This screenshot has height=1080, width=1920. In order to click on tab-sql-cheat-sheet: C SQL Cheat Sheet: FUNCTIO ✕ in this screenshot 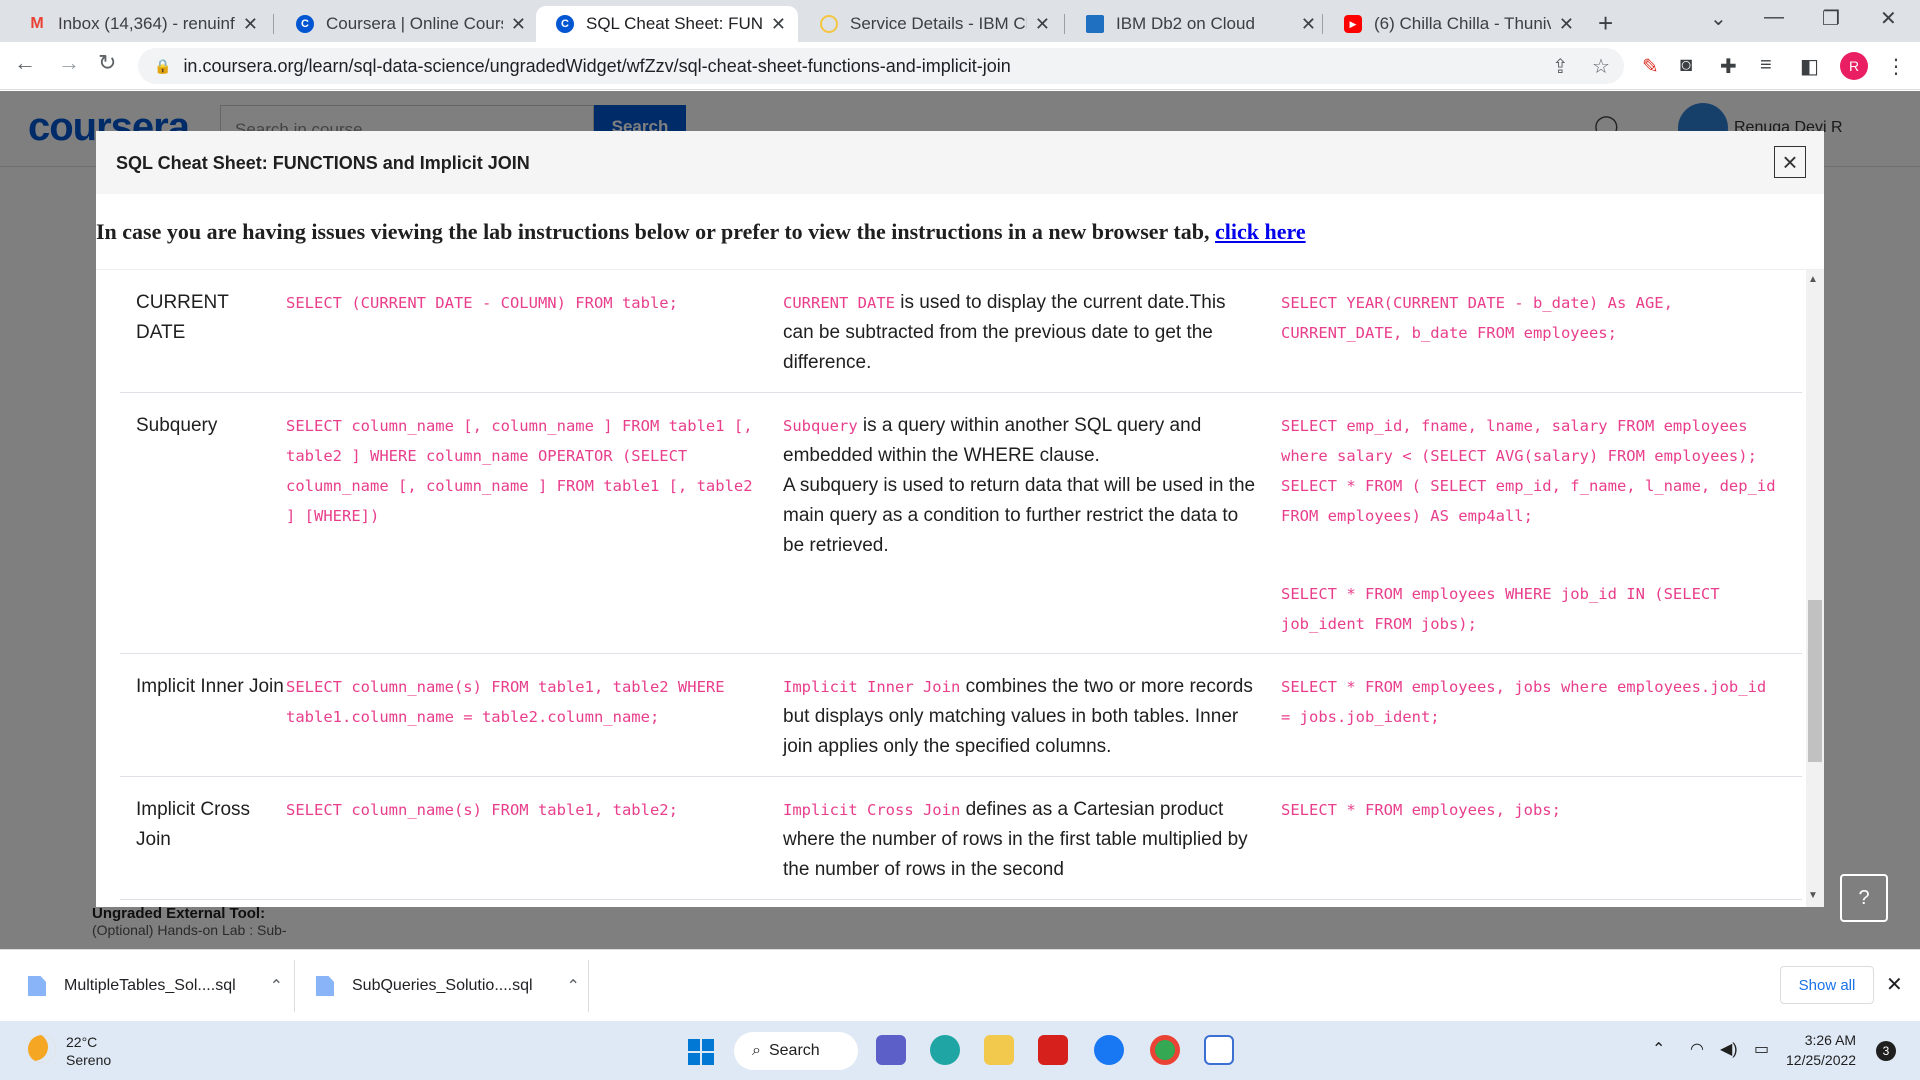, I will do `click(667, 24)`.